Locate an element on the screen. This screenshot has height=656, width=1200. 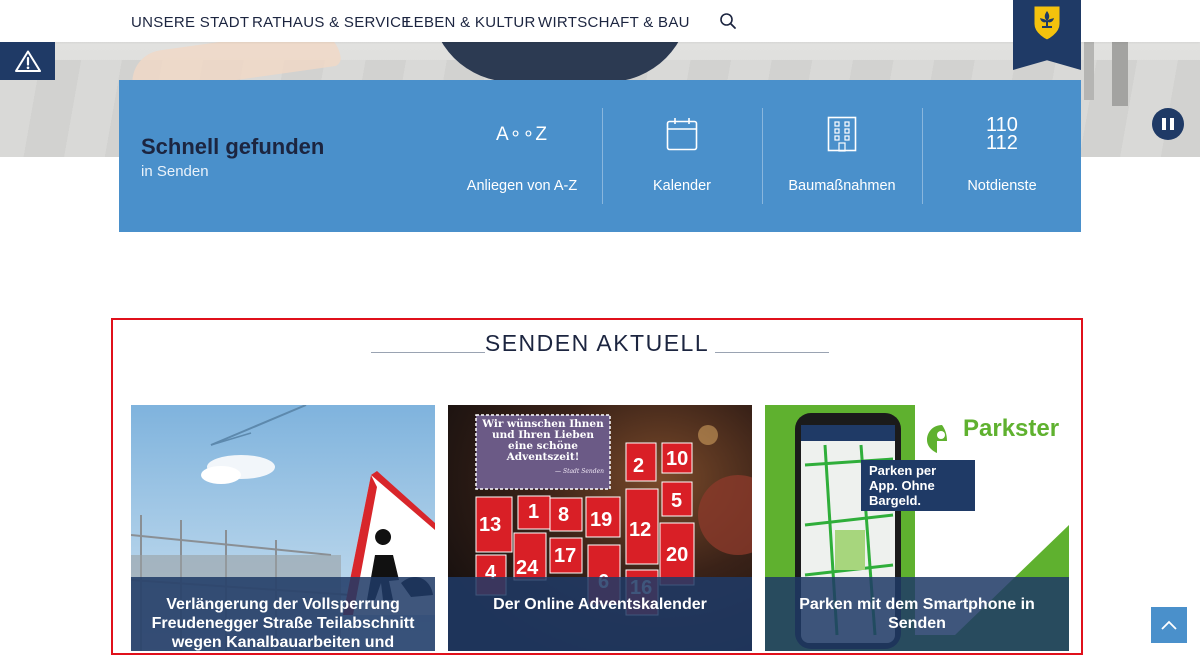
quick-item-construction: Baumaßnahmen is located at coordinates (842, 158).